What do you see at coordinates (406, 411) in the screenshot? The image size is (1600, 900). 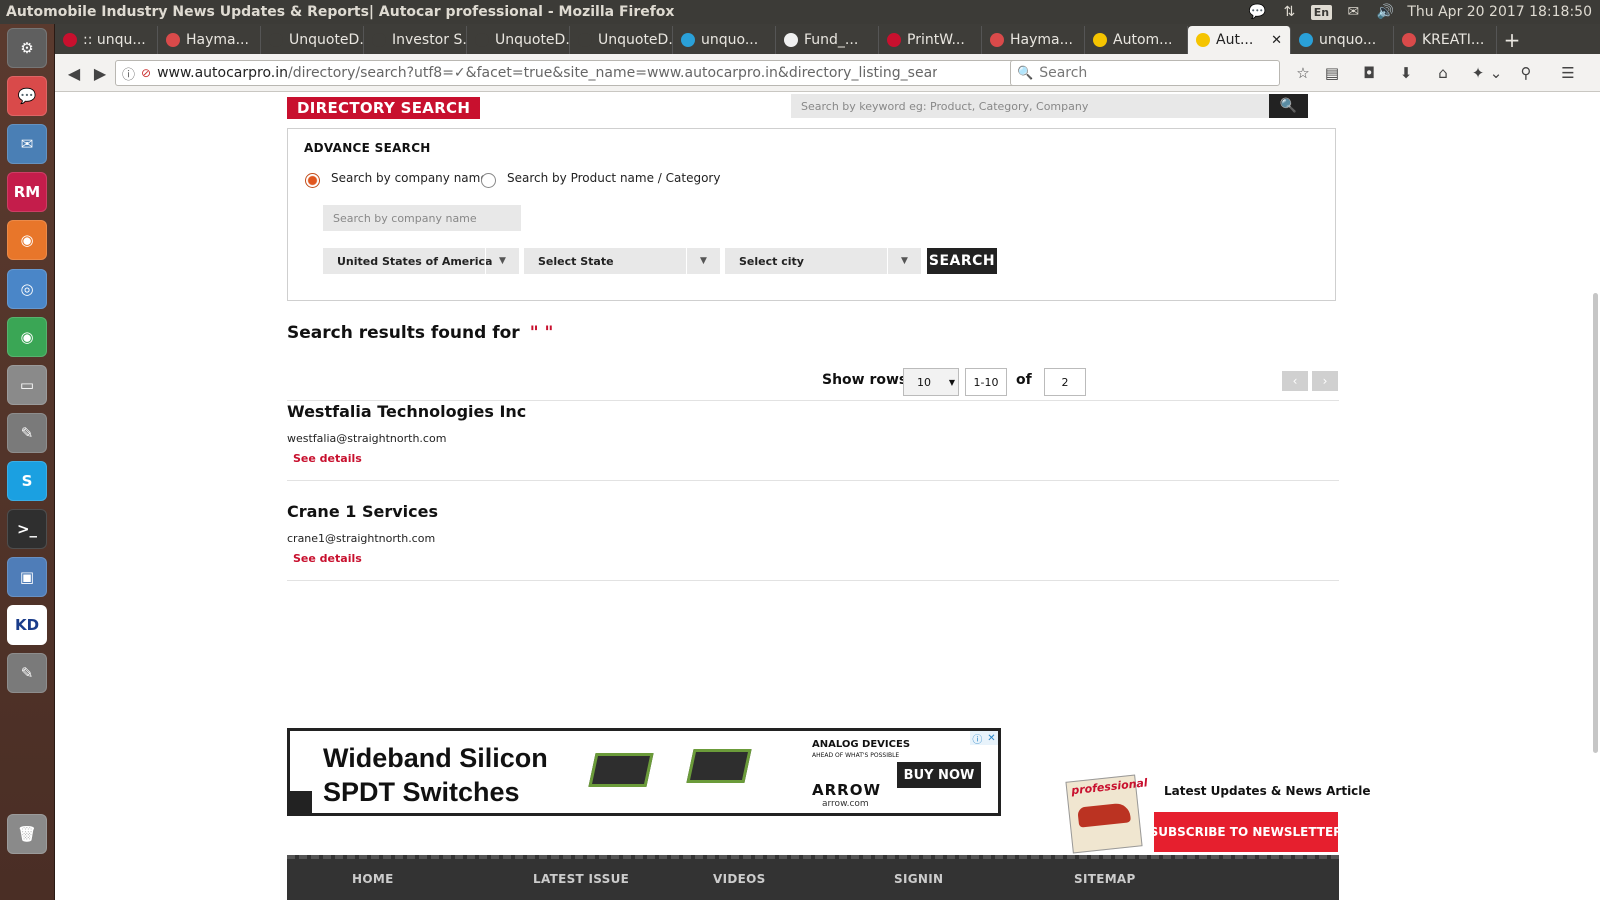 I see `result-company-name: Westfalia Technologies Inc` at bounding box center [406, 411].